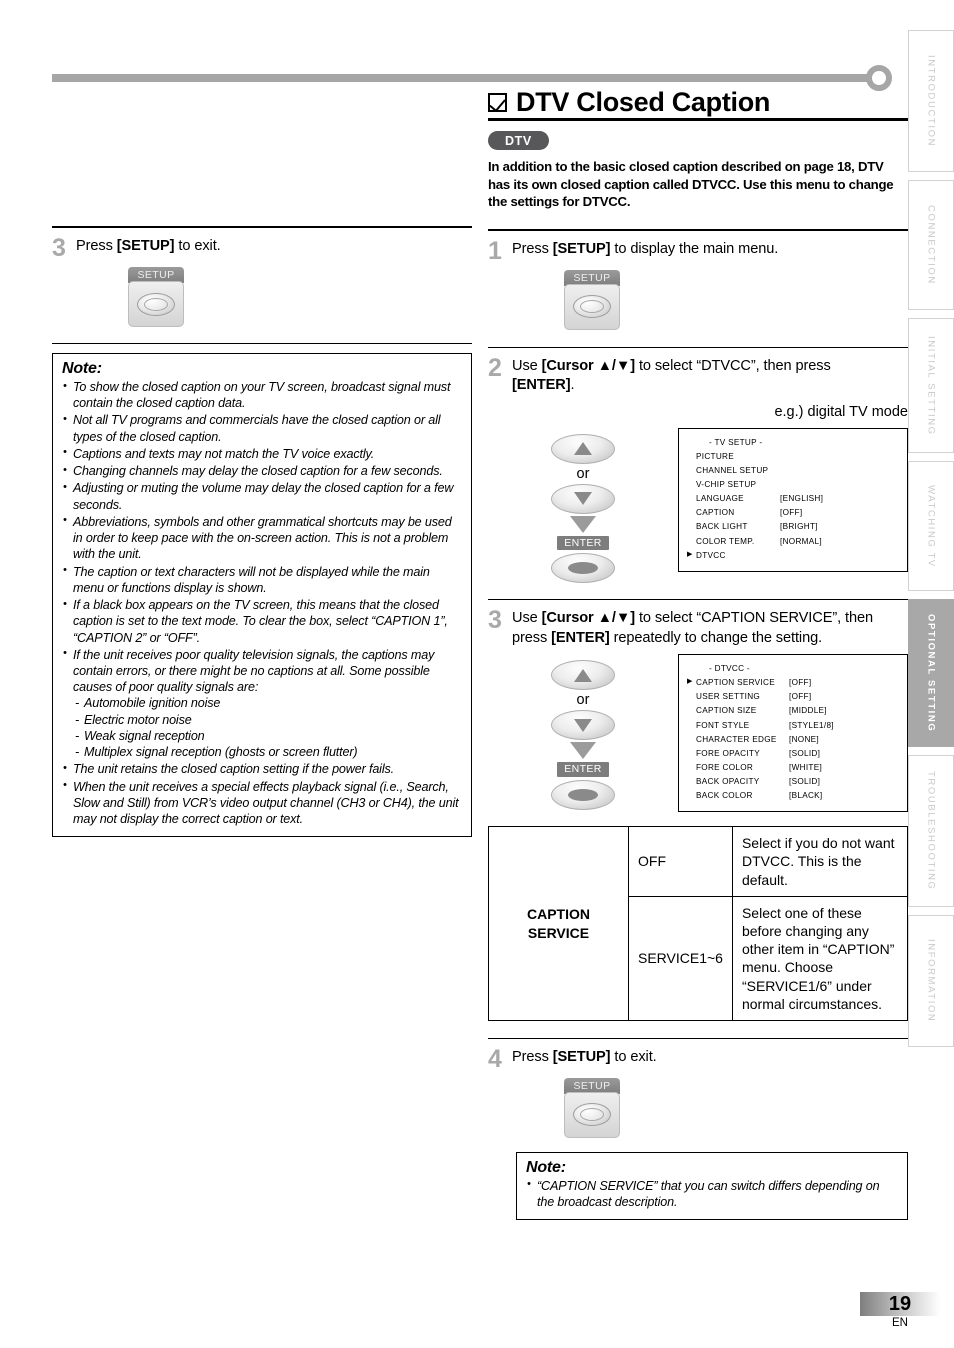  I want to click on osd-menu-row: BACK COLOR [BLACK], so click(793, 796).